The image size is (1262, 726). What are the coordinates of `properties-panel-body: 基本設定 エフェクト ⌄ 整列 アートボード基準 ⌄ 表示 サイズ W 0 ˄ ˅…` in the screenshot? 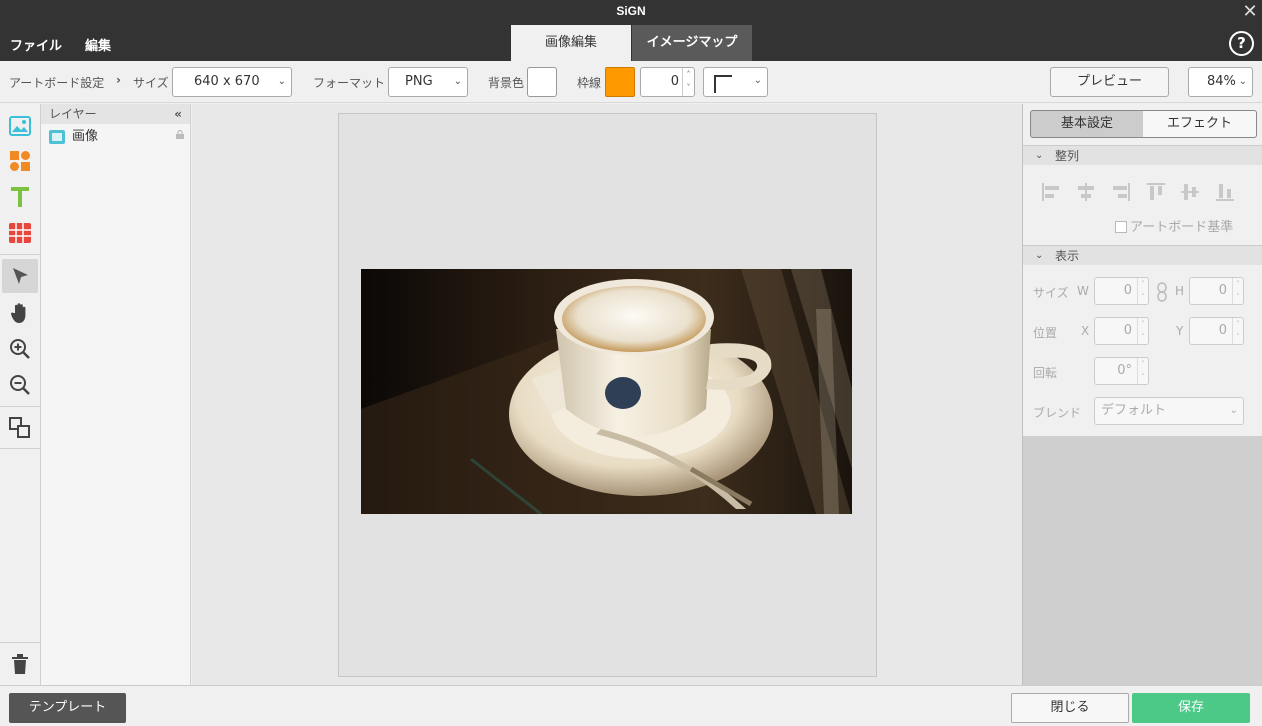 It's located at (1142, 270).